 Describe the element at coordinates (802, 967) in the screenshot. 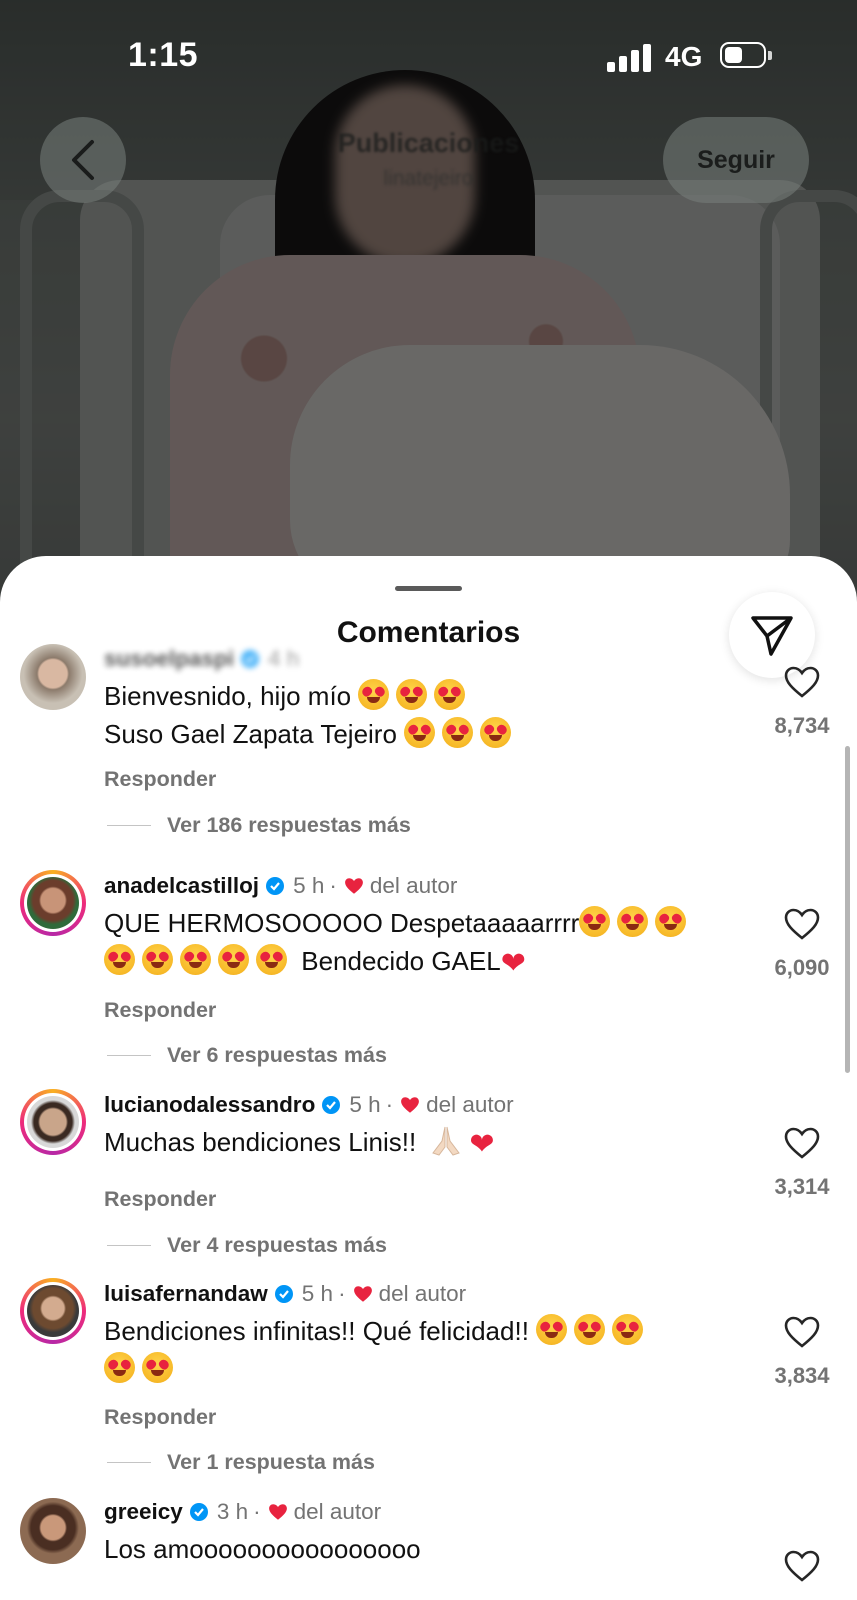

I see `like-count: 6,090` at that location.